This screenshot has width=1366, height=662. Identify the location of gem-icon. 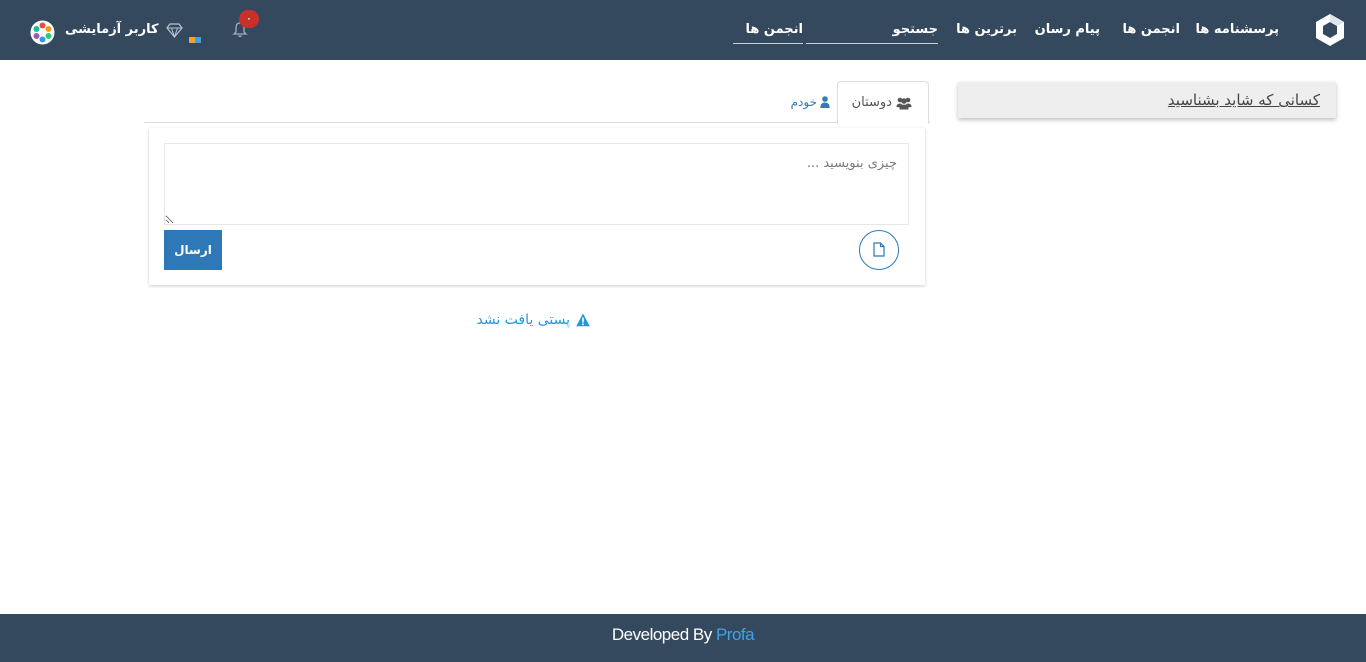
(174, 31).